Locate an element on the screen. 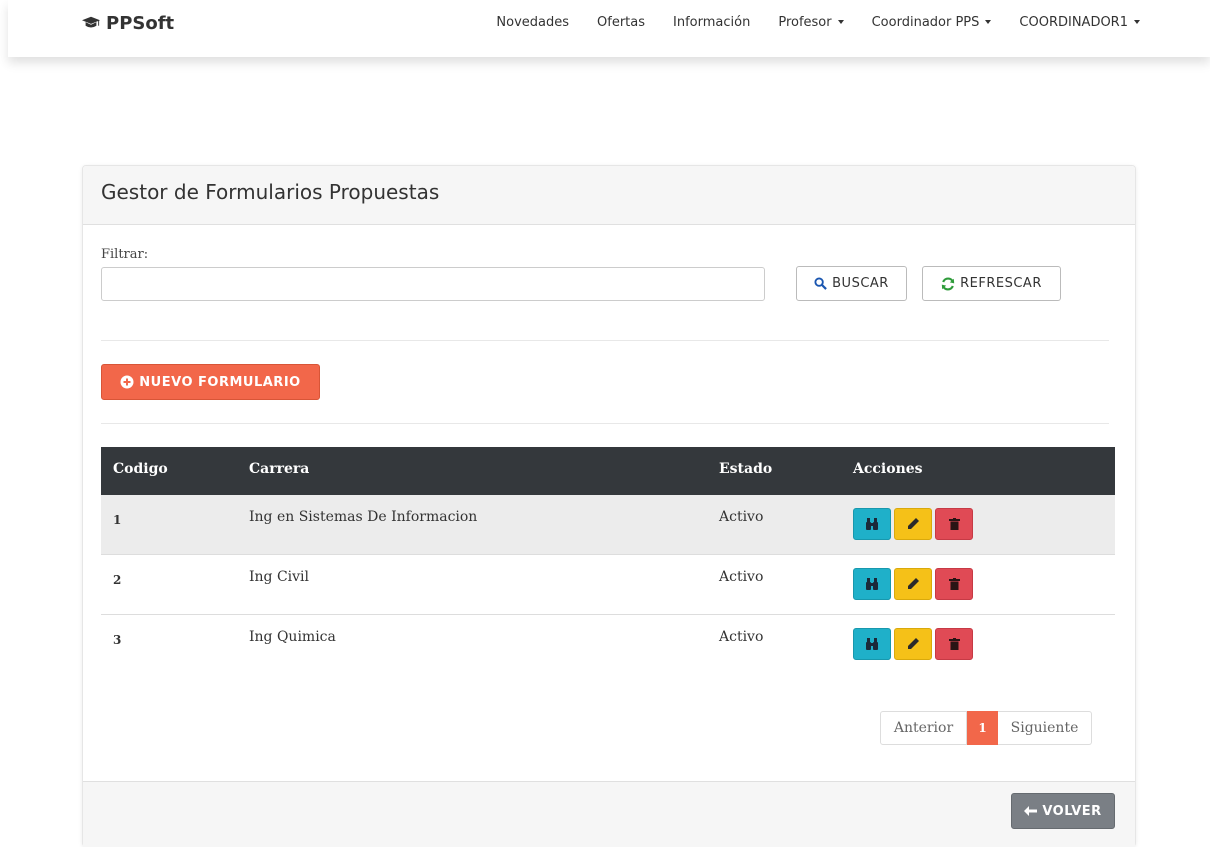  pagination-prev: Anterior is located at coordinates (923, 728).